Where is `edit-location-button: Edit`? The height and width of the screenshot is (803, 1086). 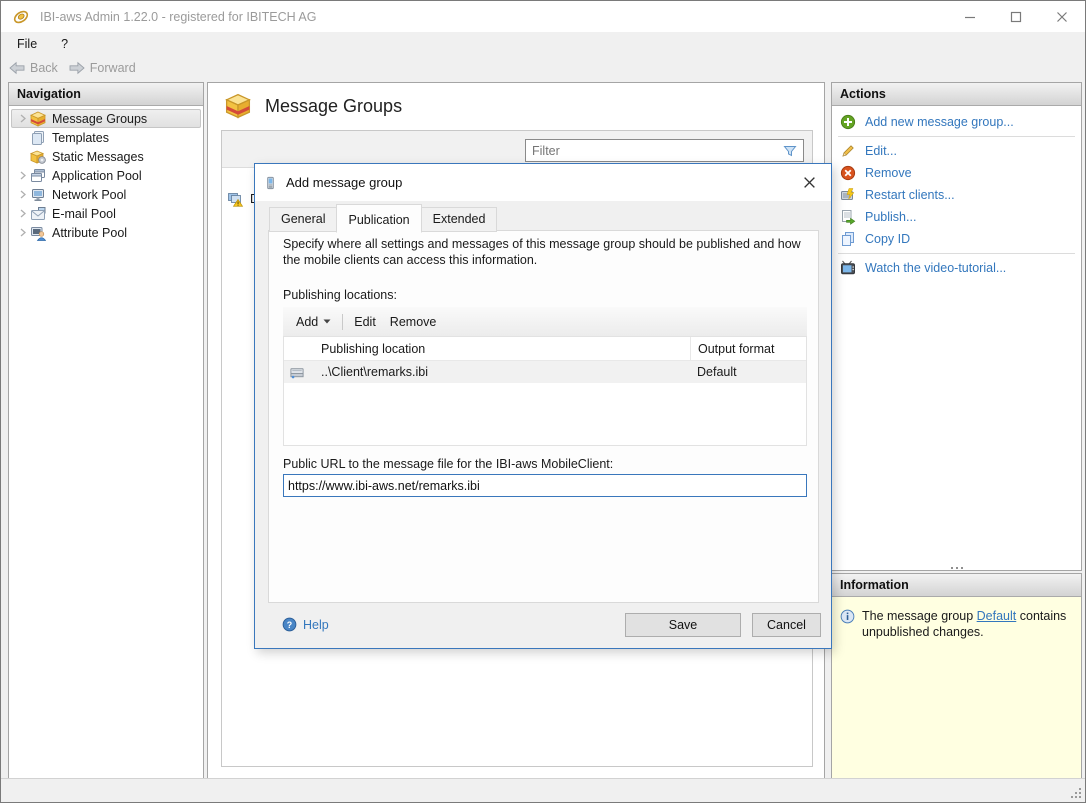
edit-location-button: Edit is located at coordinates (365, 322).